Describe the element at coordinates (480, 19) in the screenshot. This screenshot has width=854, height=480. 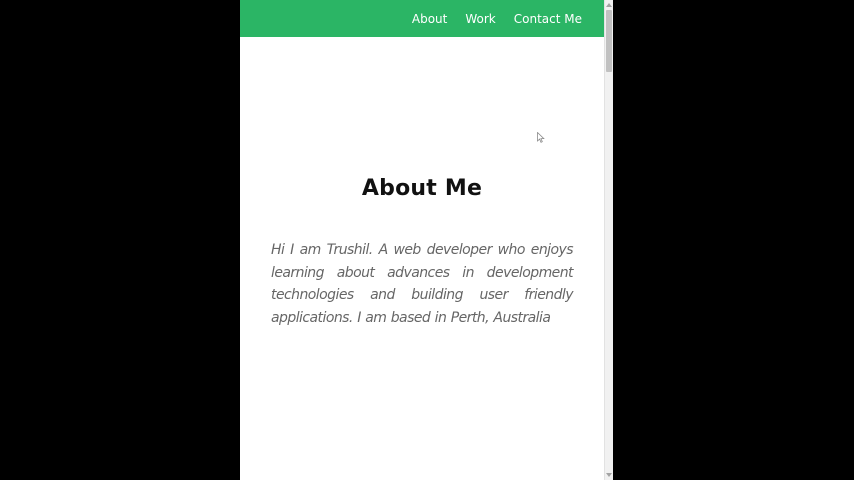
I see `nav-link-work: Work` at that location.